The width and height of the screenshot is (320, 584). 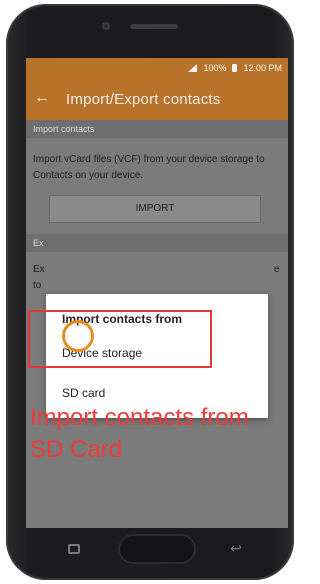 I want to click on import-button: IMPORT, so click(x=155, y=209).